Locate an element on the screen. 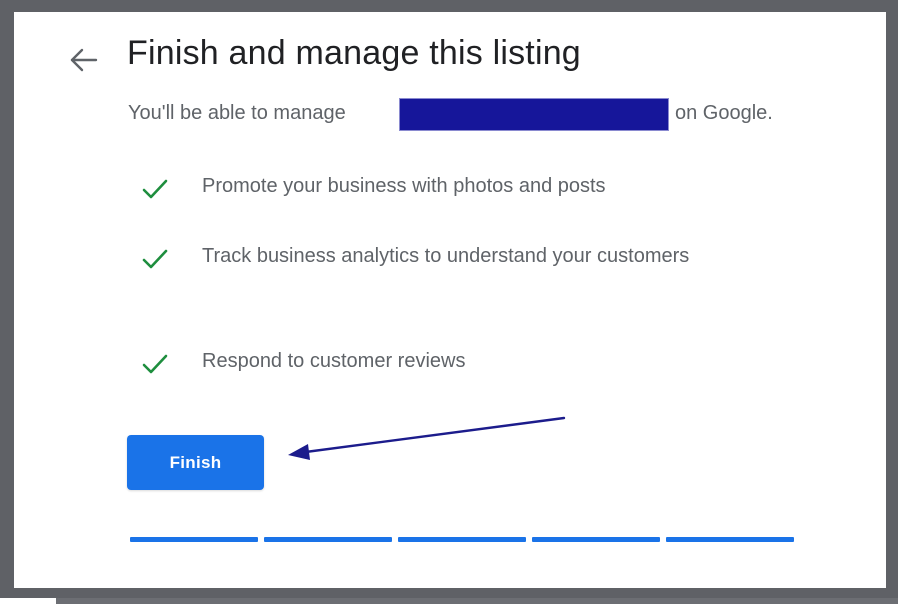 The height and width of the screenshot is (604, 898). subtitle-suffix: on Google. is located at coordinates (724, 113).